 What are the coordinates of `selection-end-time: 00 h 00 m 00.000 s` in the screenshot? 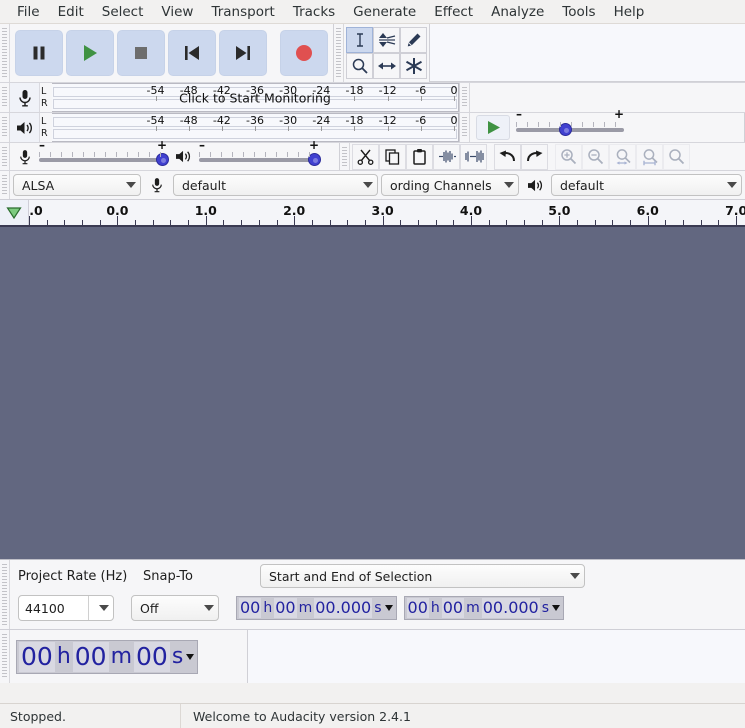 It's located at (484, 608).